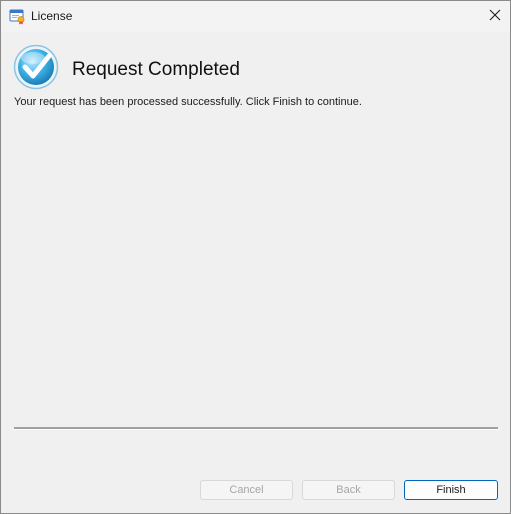  What do you see at coordinates (36, 67) in the screenshot?
I see `checkmark-icon` at bounding box center [36, 67].